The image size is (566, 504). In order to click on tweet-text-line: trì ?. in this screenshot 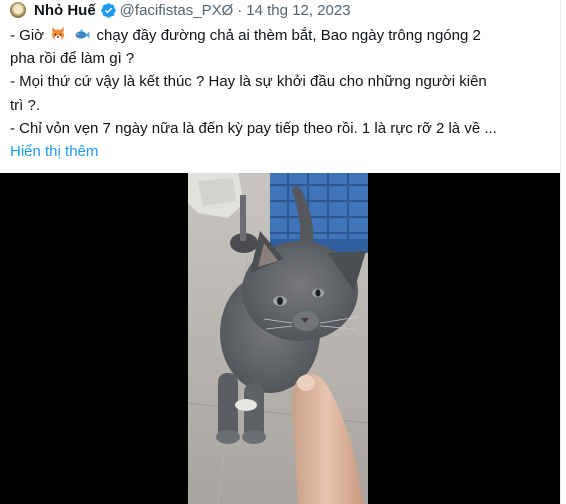, I will do `click(25, 105)`.